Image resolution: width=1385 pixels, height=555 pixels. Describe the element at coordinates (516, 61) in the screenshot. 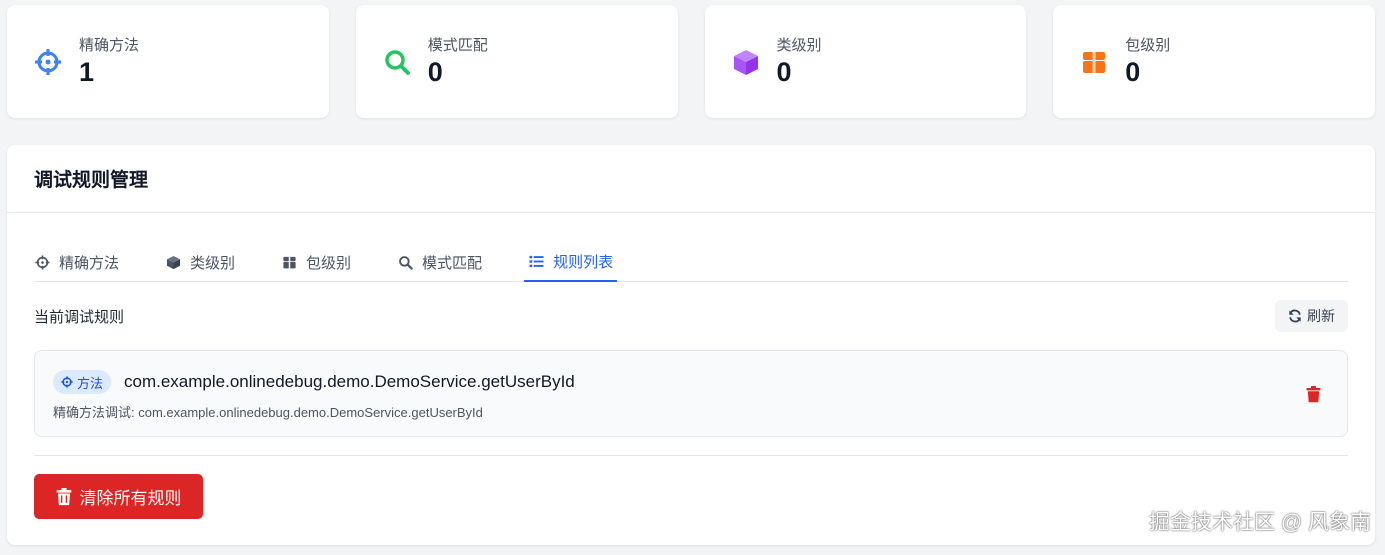

I see `stat-card-pattern-match: 模式匹配 0` at that location.